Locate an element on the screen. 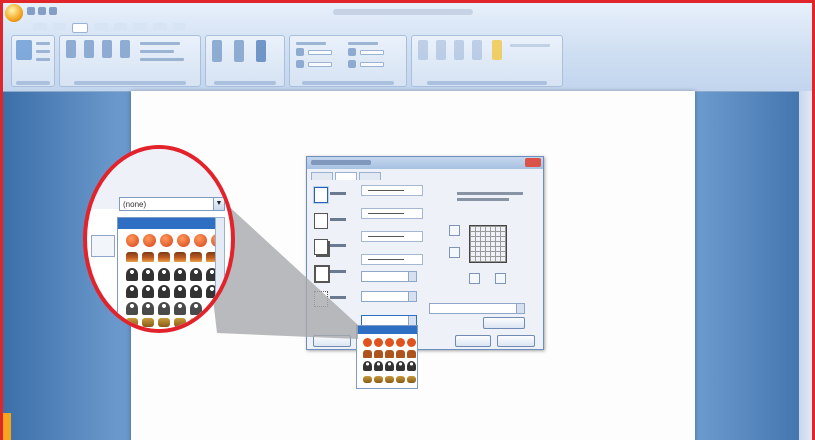 This screenshot has width=815, height=440. cake-art is located at coordinates (172, 257).